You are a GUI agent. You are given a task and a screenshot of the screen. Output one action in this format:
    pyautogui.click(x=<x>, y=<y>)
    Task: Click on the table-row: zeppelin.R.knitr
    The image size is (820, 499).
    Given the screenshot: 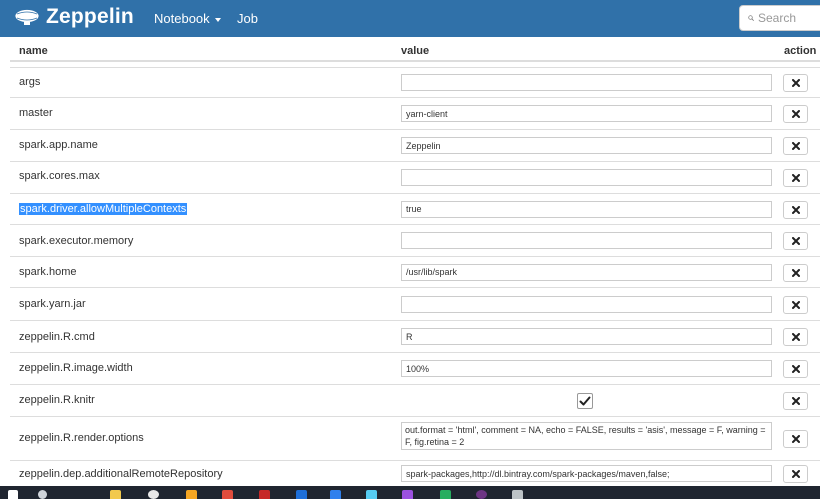 What is the action you would take?
    pyautogui.click(x=415, y=400)
    